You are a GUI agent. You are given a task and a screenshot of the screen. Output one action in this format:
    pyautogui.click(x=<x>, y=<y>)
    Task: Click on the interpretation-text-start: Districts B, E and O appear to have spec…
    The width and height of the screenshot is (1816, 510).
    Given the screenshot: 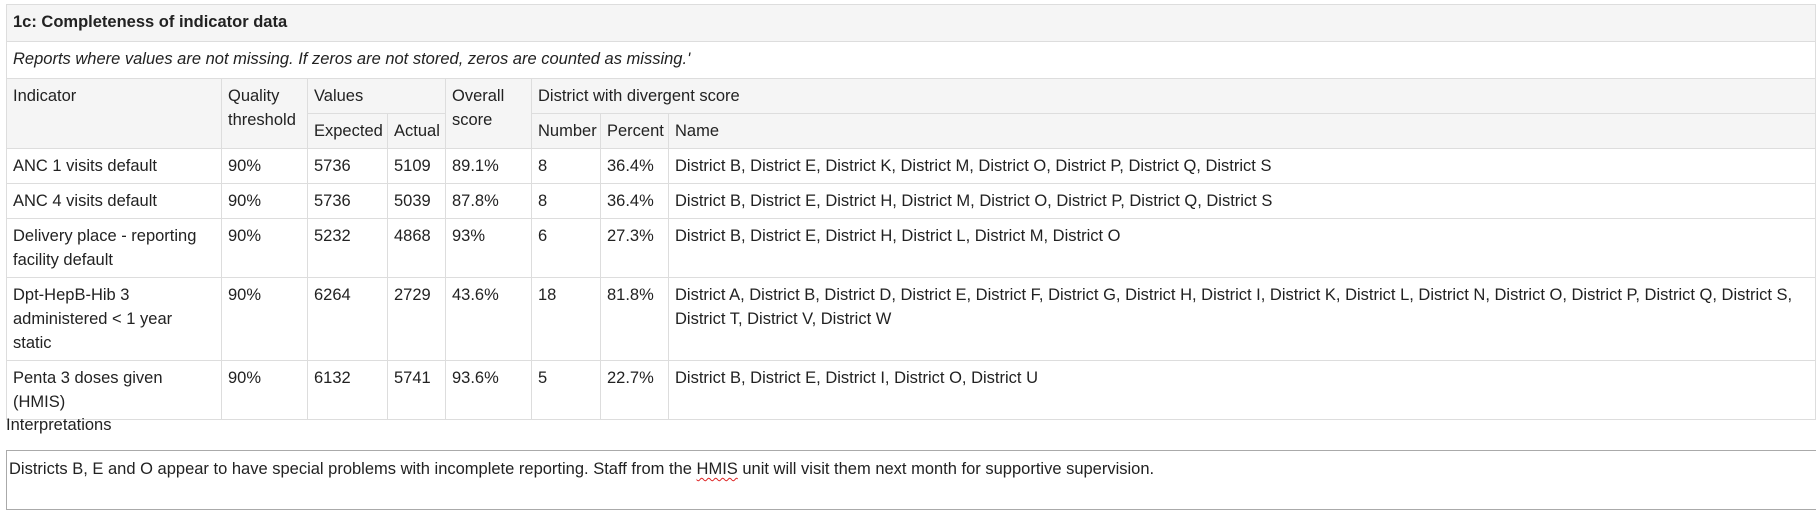 What is the action you would take?
    pyautogui.click(x=353, y=469)
    